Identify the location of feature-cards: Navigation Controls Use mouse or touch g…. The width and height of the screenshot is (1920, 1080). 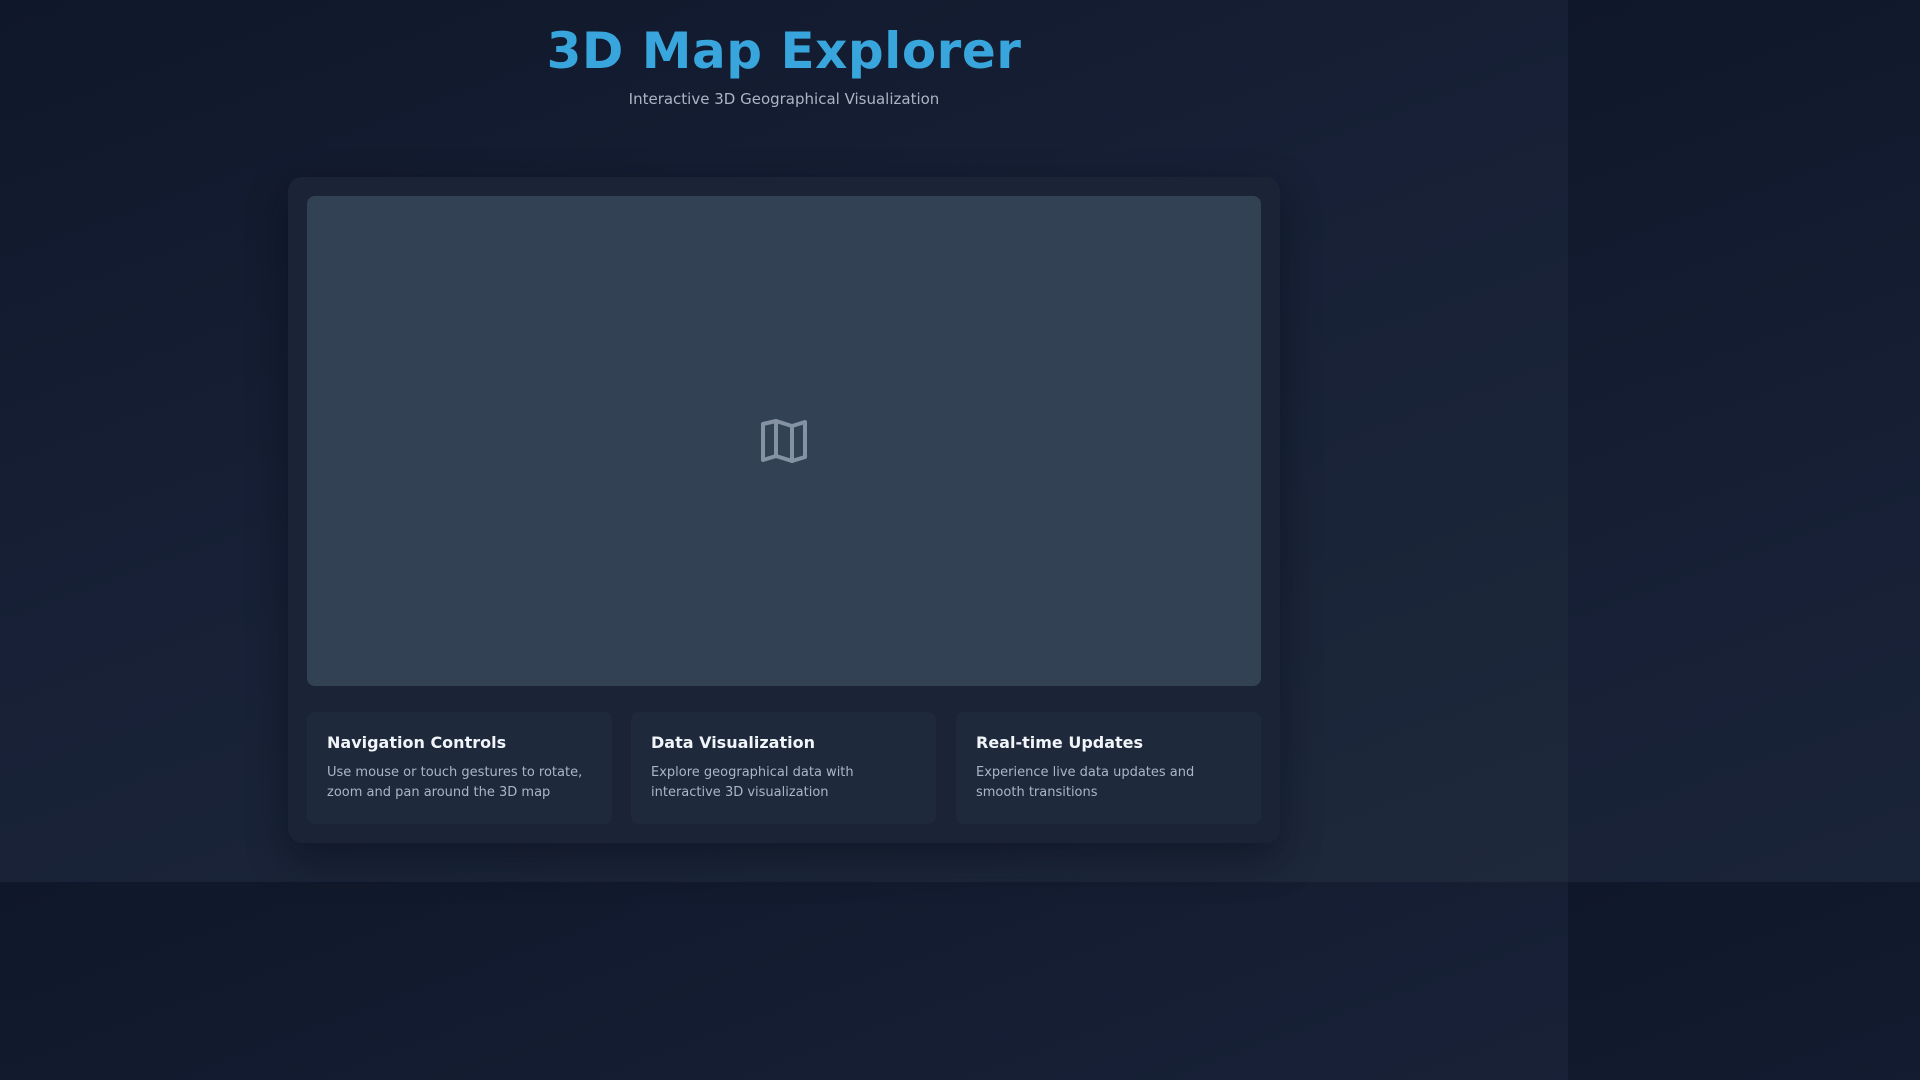
(784, 768).